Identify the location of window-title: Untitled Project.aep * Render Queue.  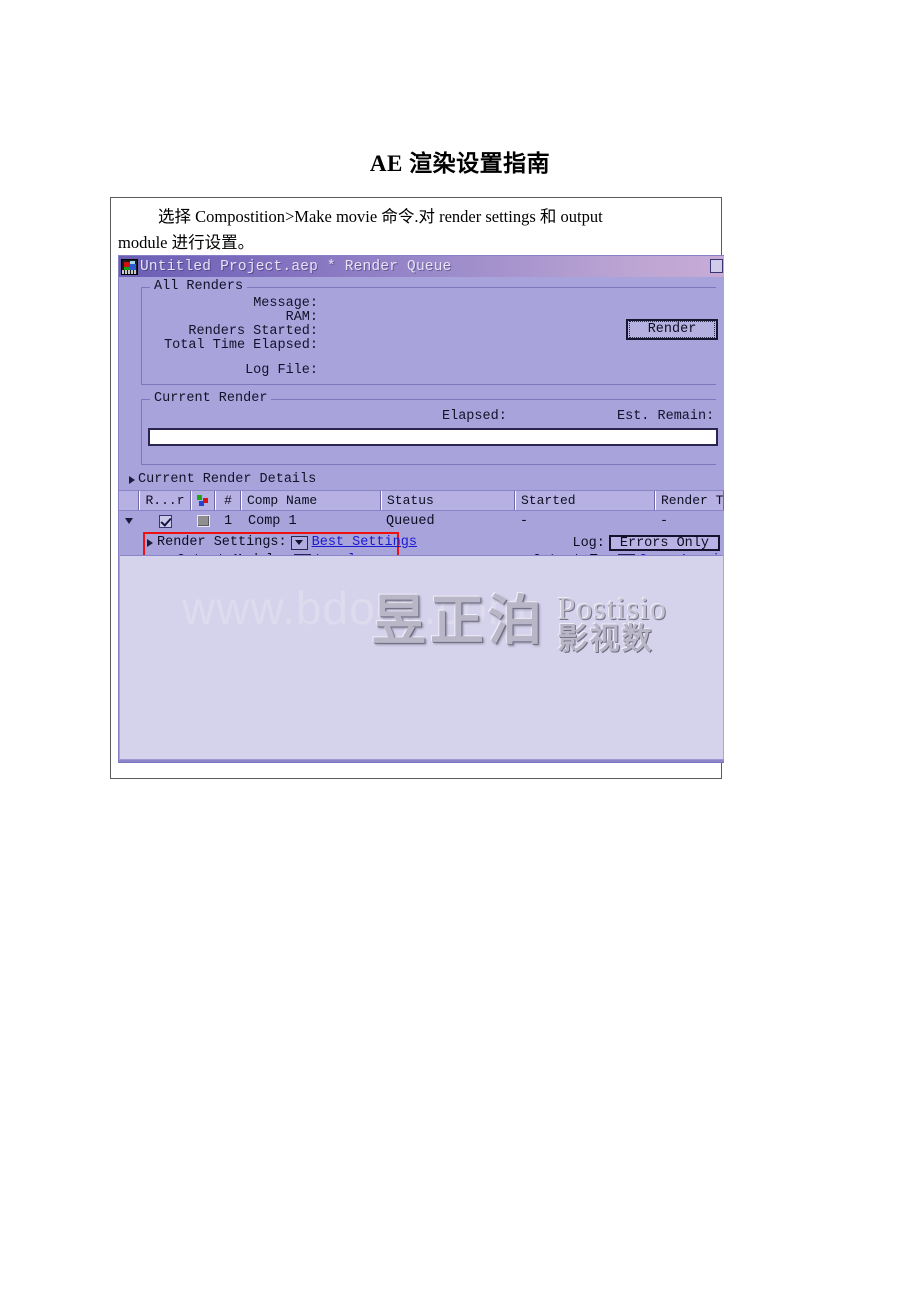
(296, 266).